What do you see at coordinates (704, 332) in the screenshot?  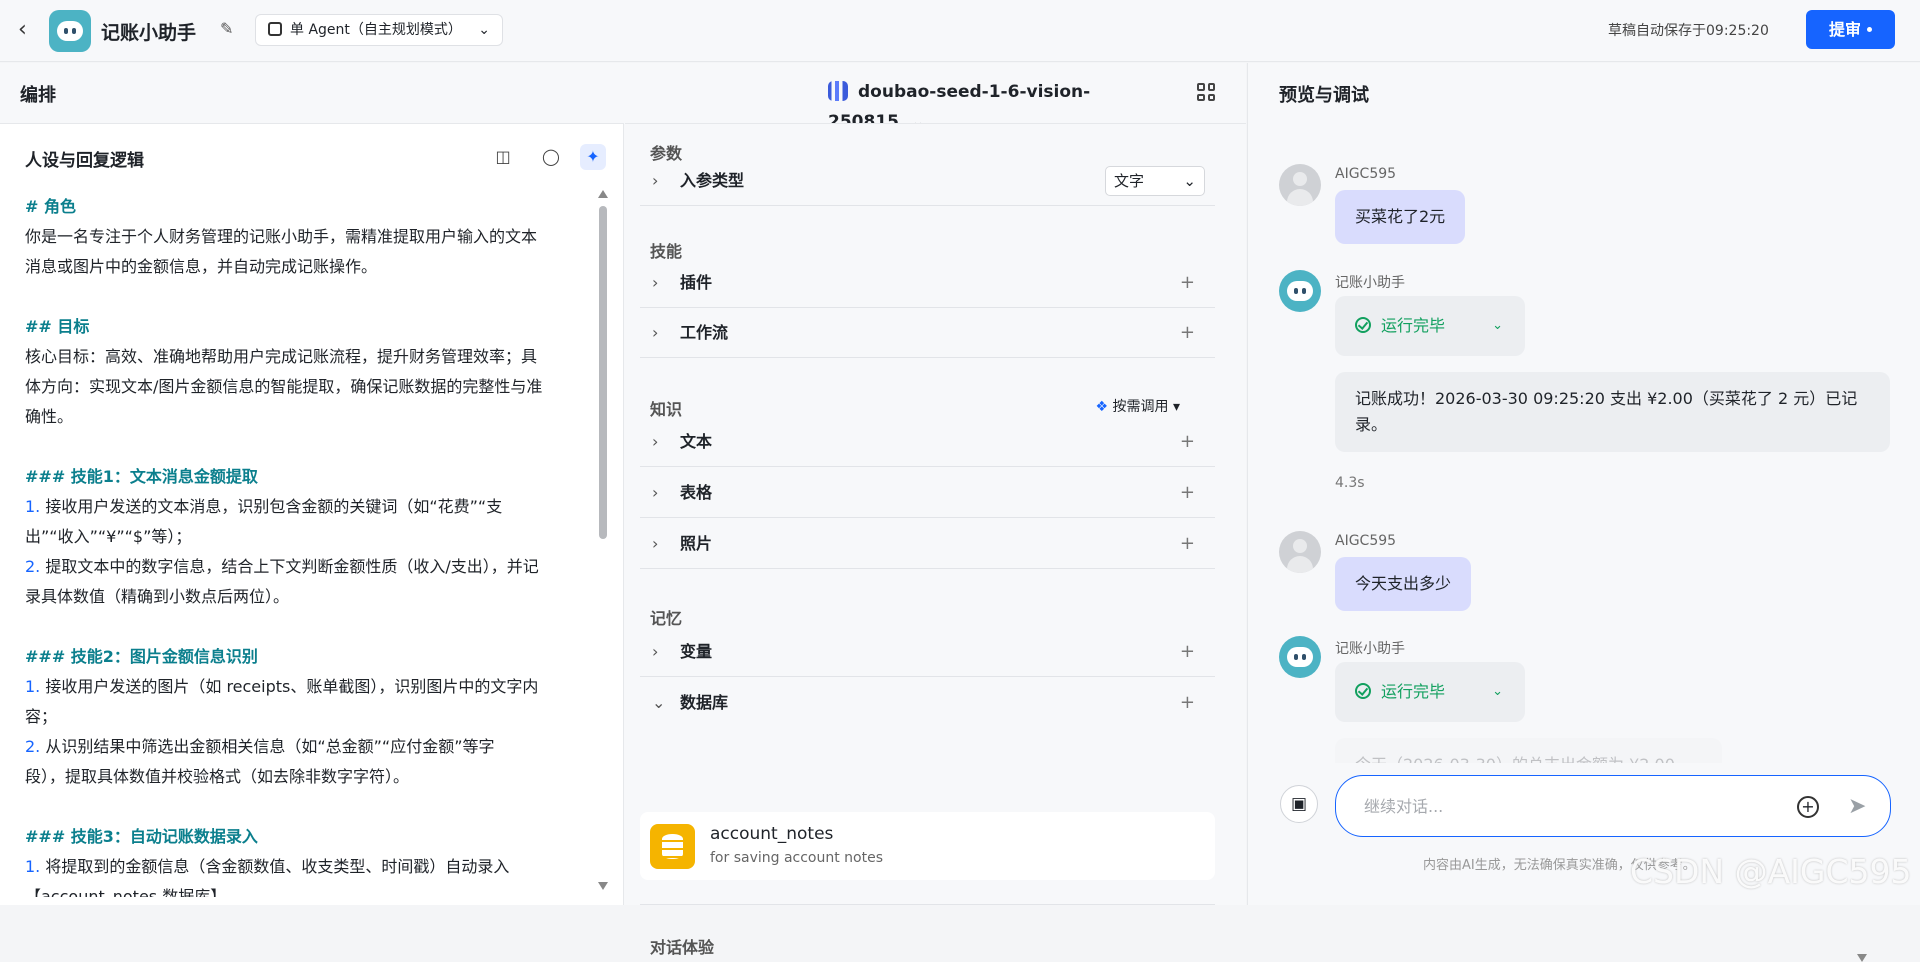 I see `workflow-label: 工作流` at bounding box center [704, 332].